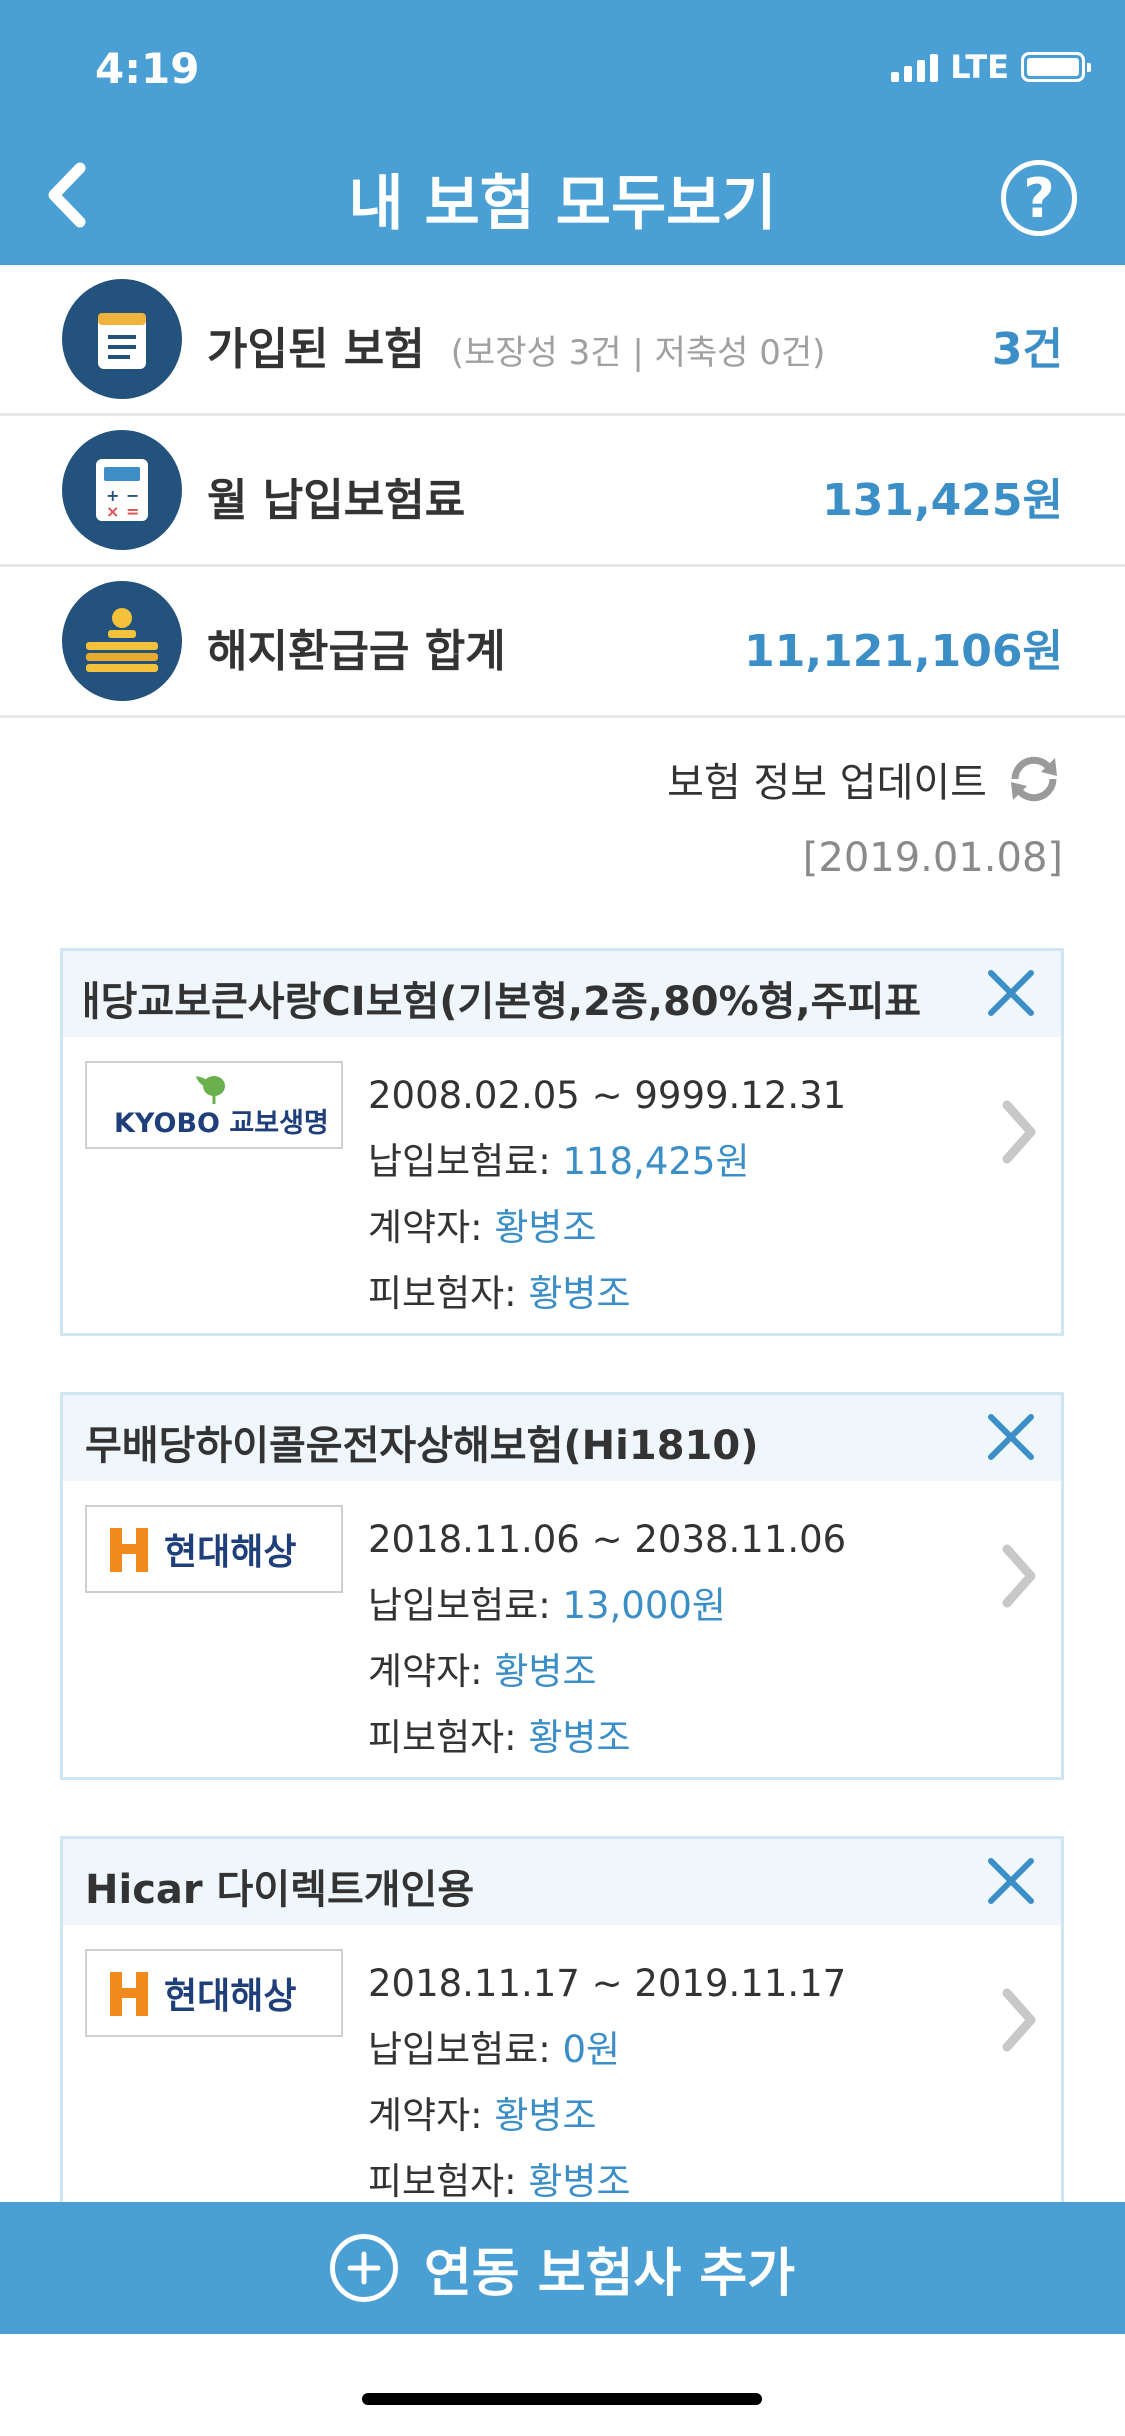 This screenshot has height=2436, width=1125. What do you see at coordinates (422, 1446) in the screenshot?
I see `card-title: 무배당하이콜운전자상해보험(Hi1810)` at bounding box center [422, 1446].